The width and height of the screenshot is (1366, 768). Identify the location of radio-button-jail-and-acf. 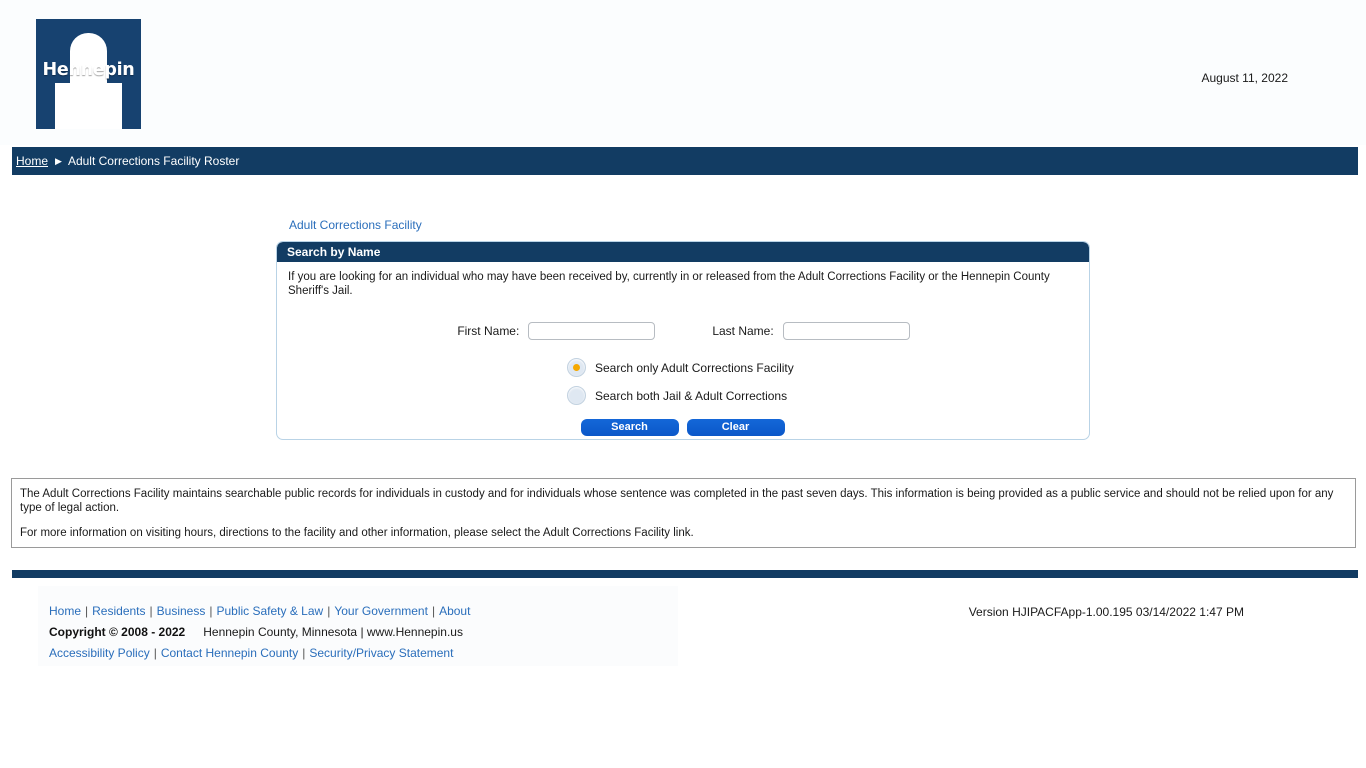
(576, 395).